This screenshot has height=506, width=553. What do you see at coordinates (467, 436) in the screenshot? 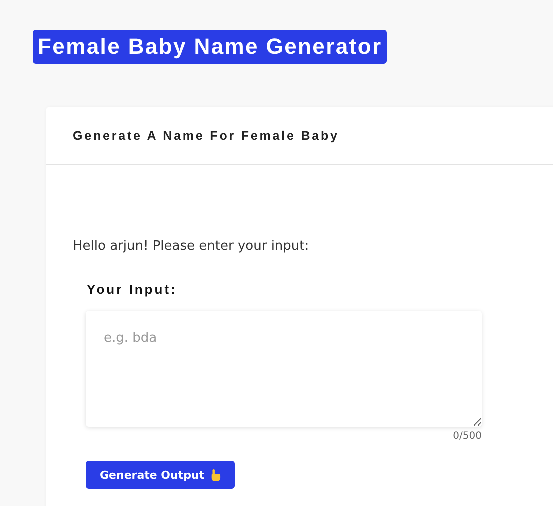
I see `character-counter: 0/500` at bounding box center [467, 436].